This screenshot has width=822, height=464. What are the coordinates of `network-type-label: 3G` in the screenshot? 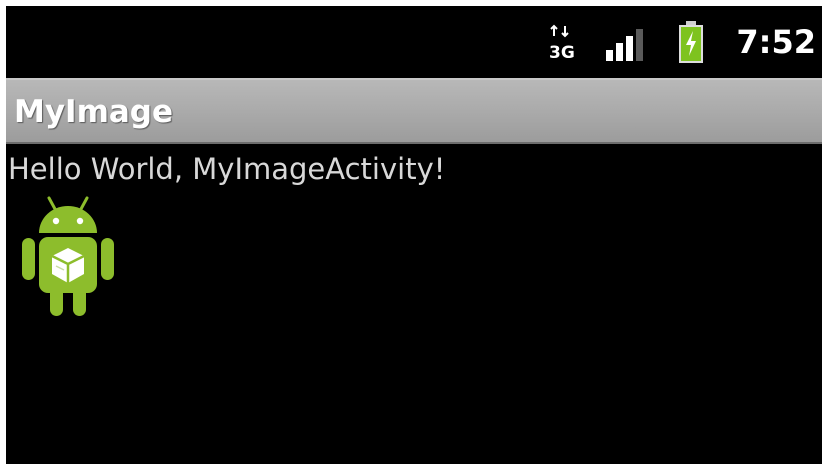 It's located at (562, 52).